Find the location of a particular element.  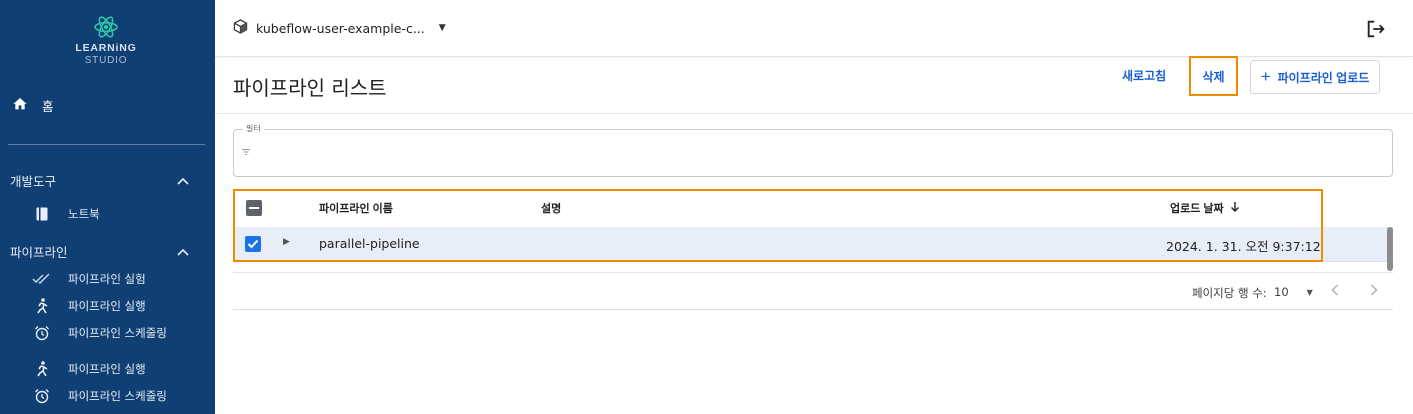

arrow-down-icon is located at coordinates (1235, 208).